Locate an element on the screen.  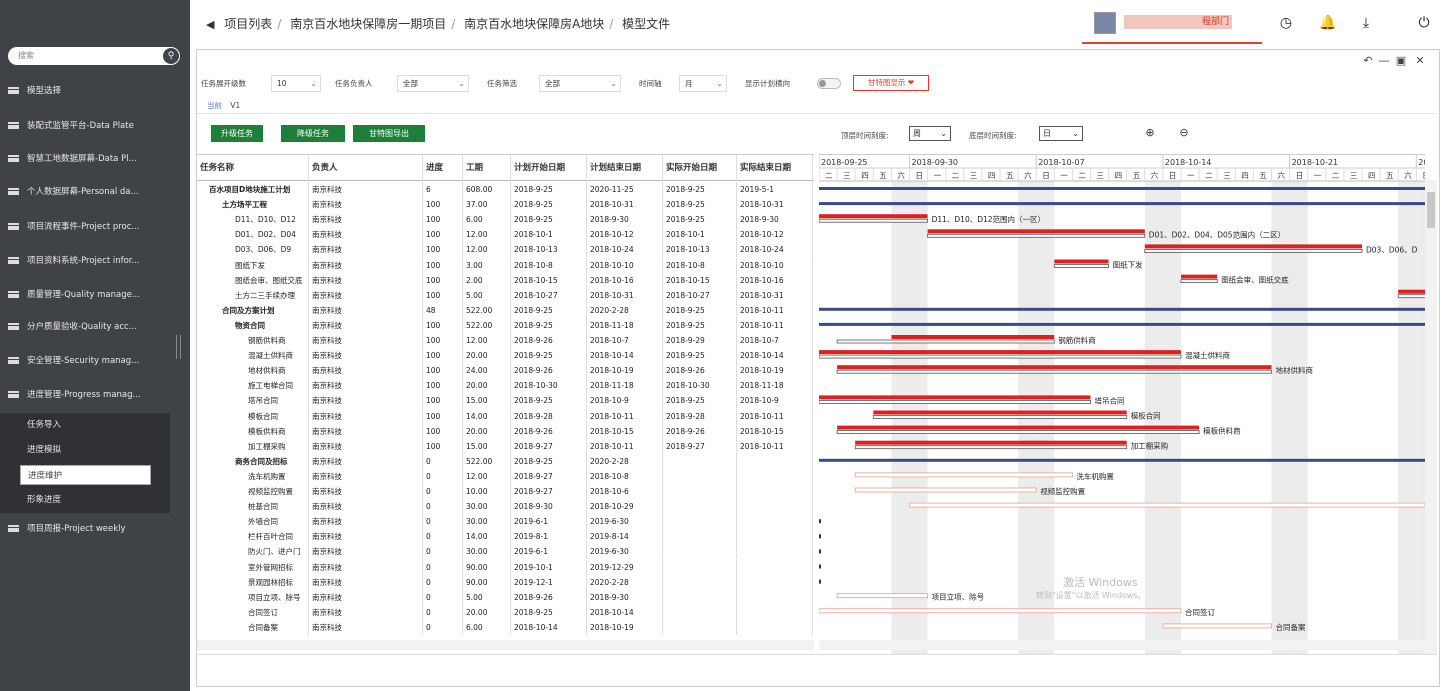
table-cell-ae: 2018-10-9 is located at coordinates (775, 401).